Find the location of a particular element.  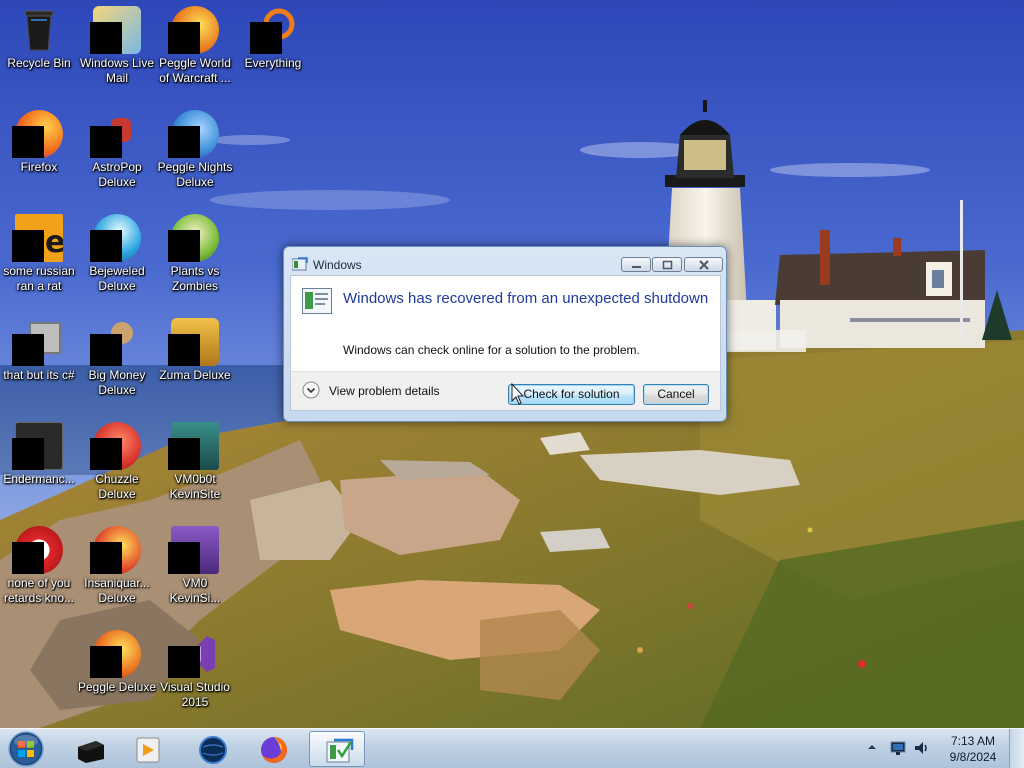

terminal-app-icon is located at coordinates (91, 752).